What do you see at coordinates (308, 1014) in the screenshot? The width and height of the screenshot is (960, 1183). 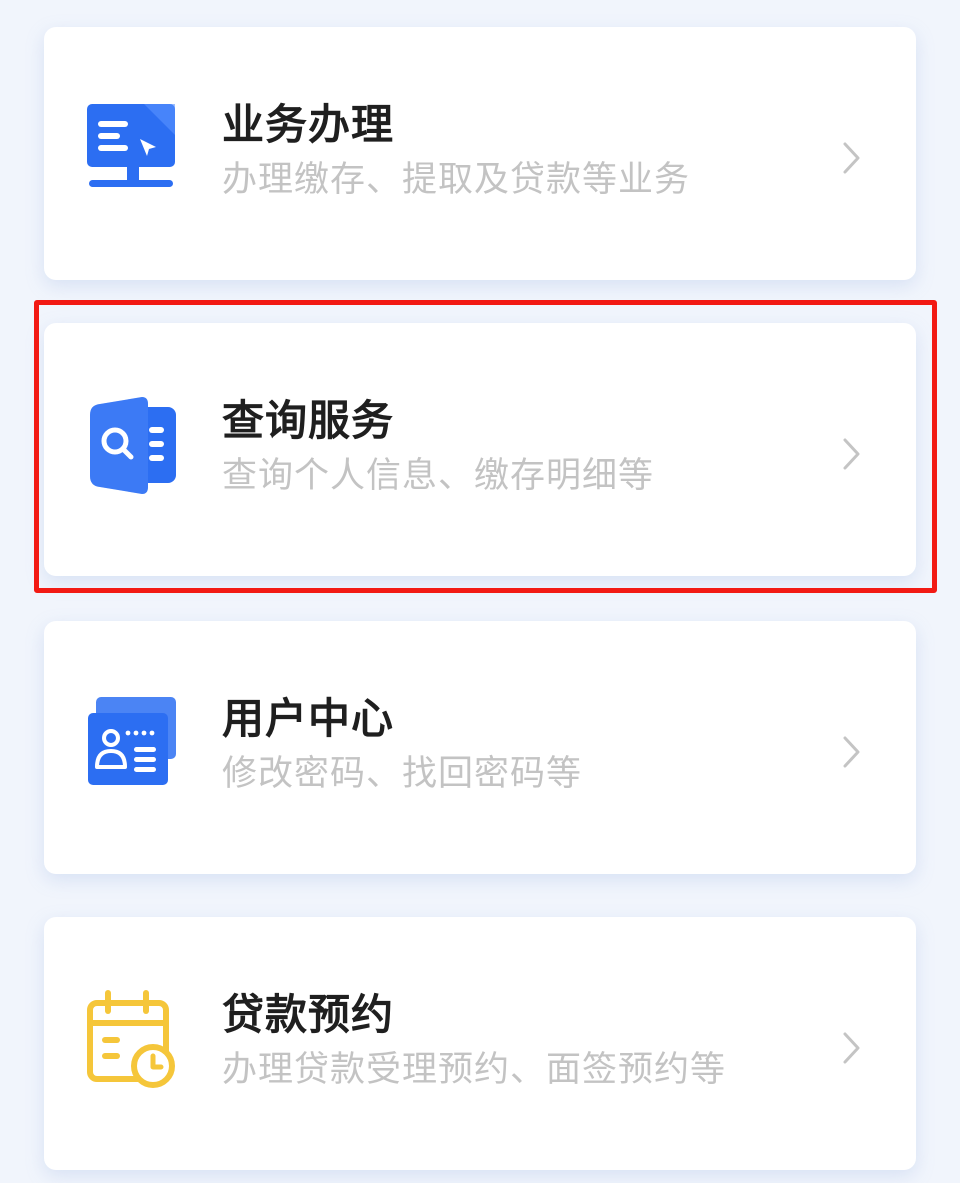 I see `menu-item-title: 贷款预约` at bounding box center [308, 1014].